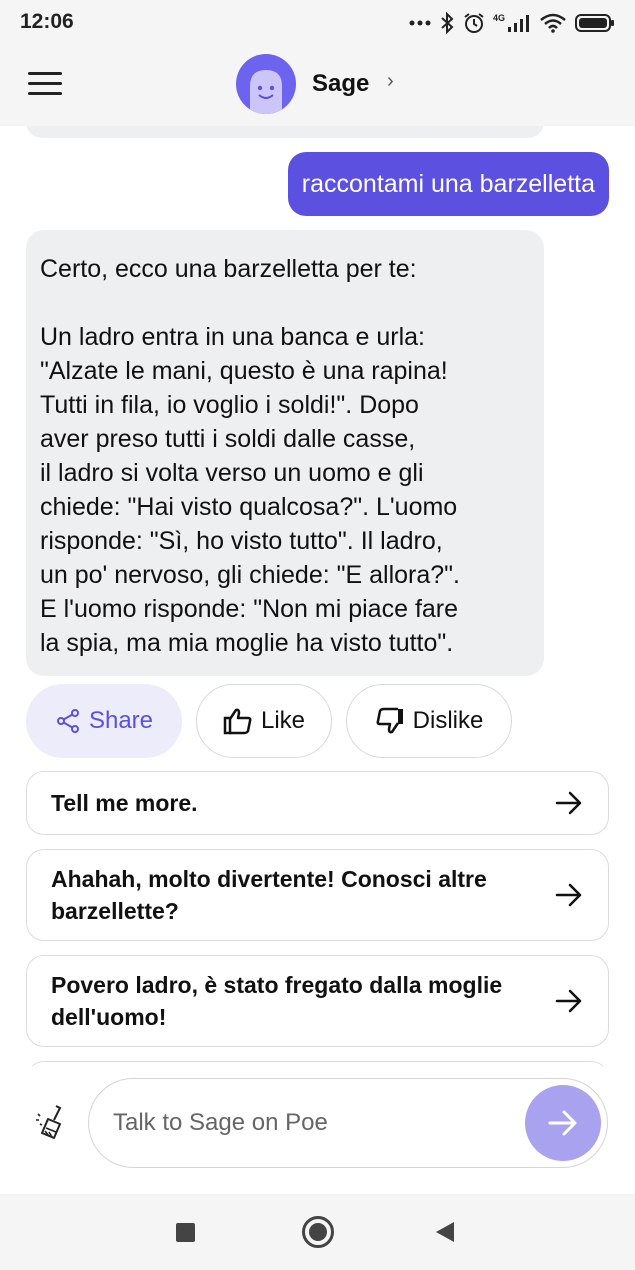 The width and height of the screenshot is (635, 1270). Describe the element at coordinates (553, 23) in the screenshot. I see `wifi-icon` at that location.